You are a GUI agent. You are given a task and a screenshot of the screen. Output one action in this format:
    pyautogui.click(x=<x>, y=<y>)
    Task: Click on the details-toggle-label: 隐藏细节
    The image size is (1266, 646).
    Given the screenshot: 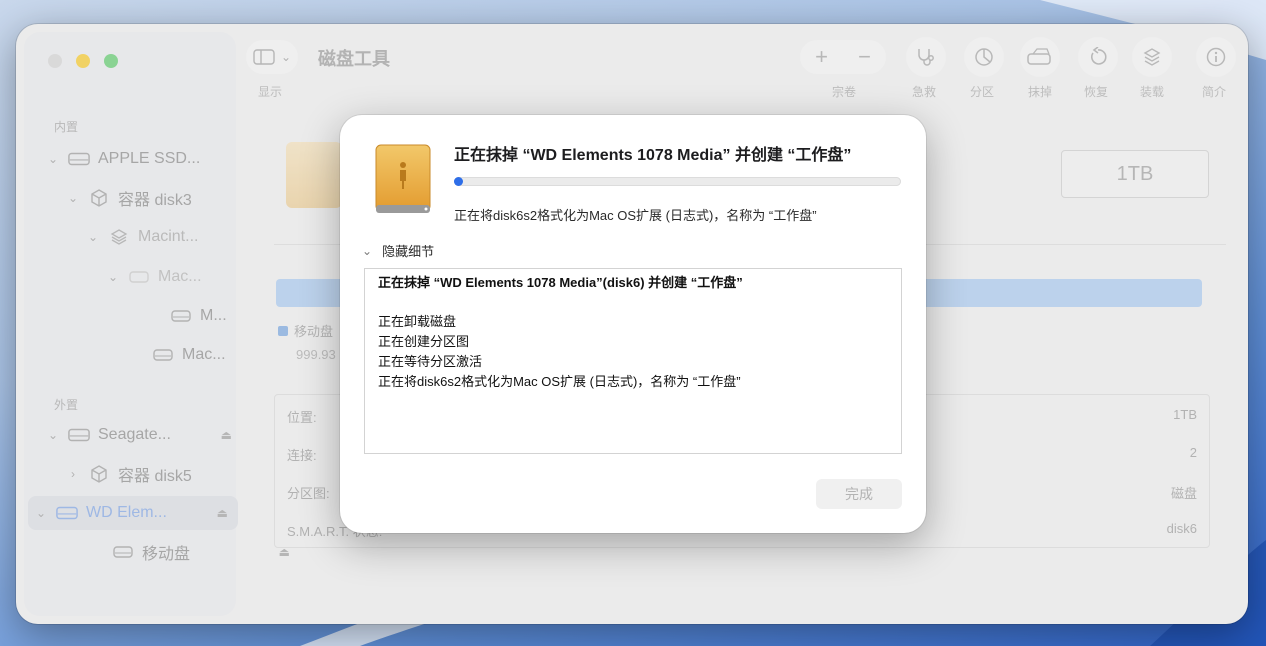 What is the action you would take?
    pyautogui.click(x=408, y=251)
    